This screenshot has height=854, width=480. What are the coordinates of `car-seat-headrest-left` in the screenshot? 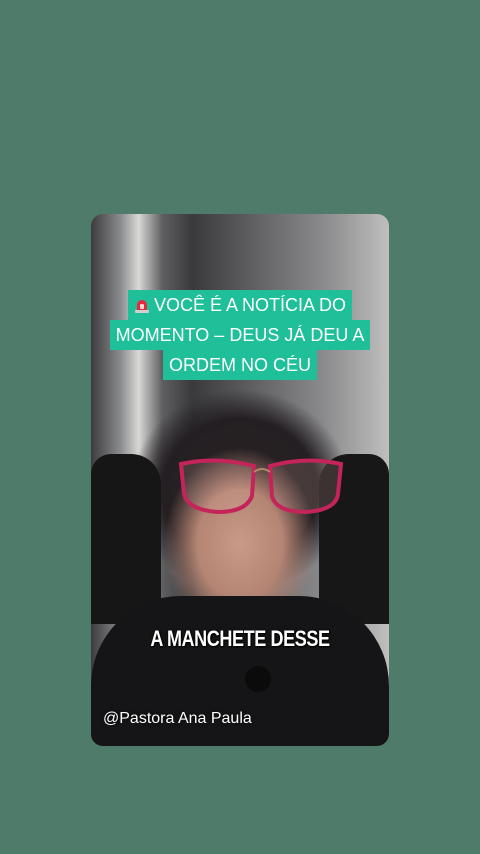 It's located at (126, 539).